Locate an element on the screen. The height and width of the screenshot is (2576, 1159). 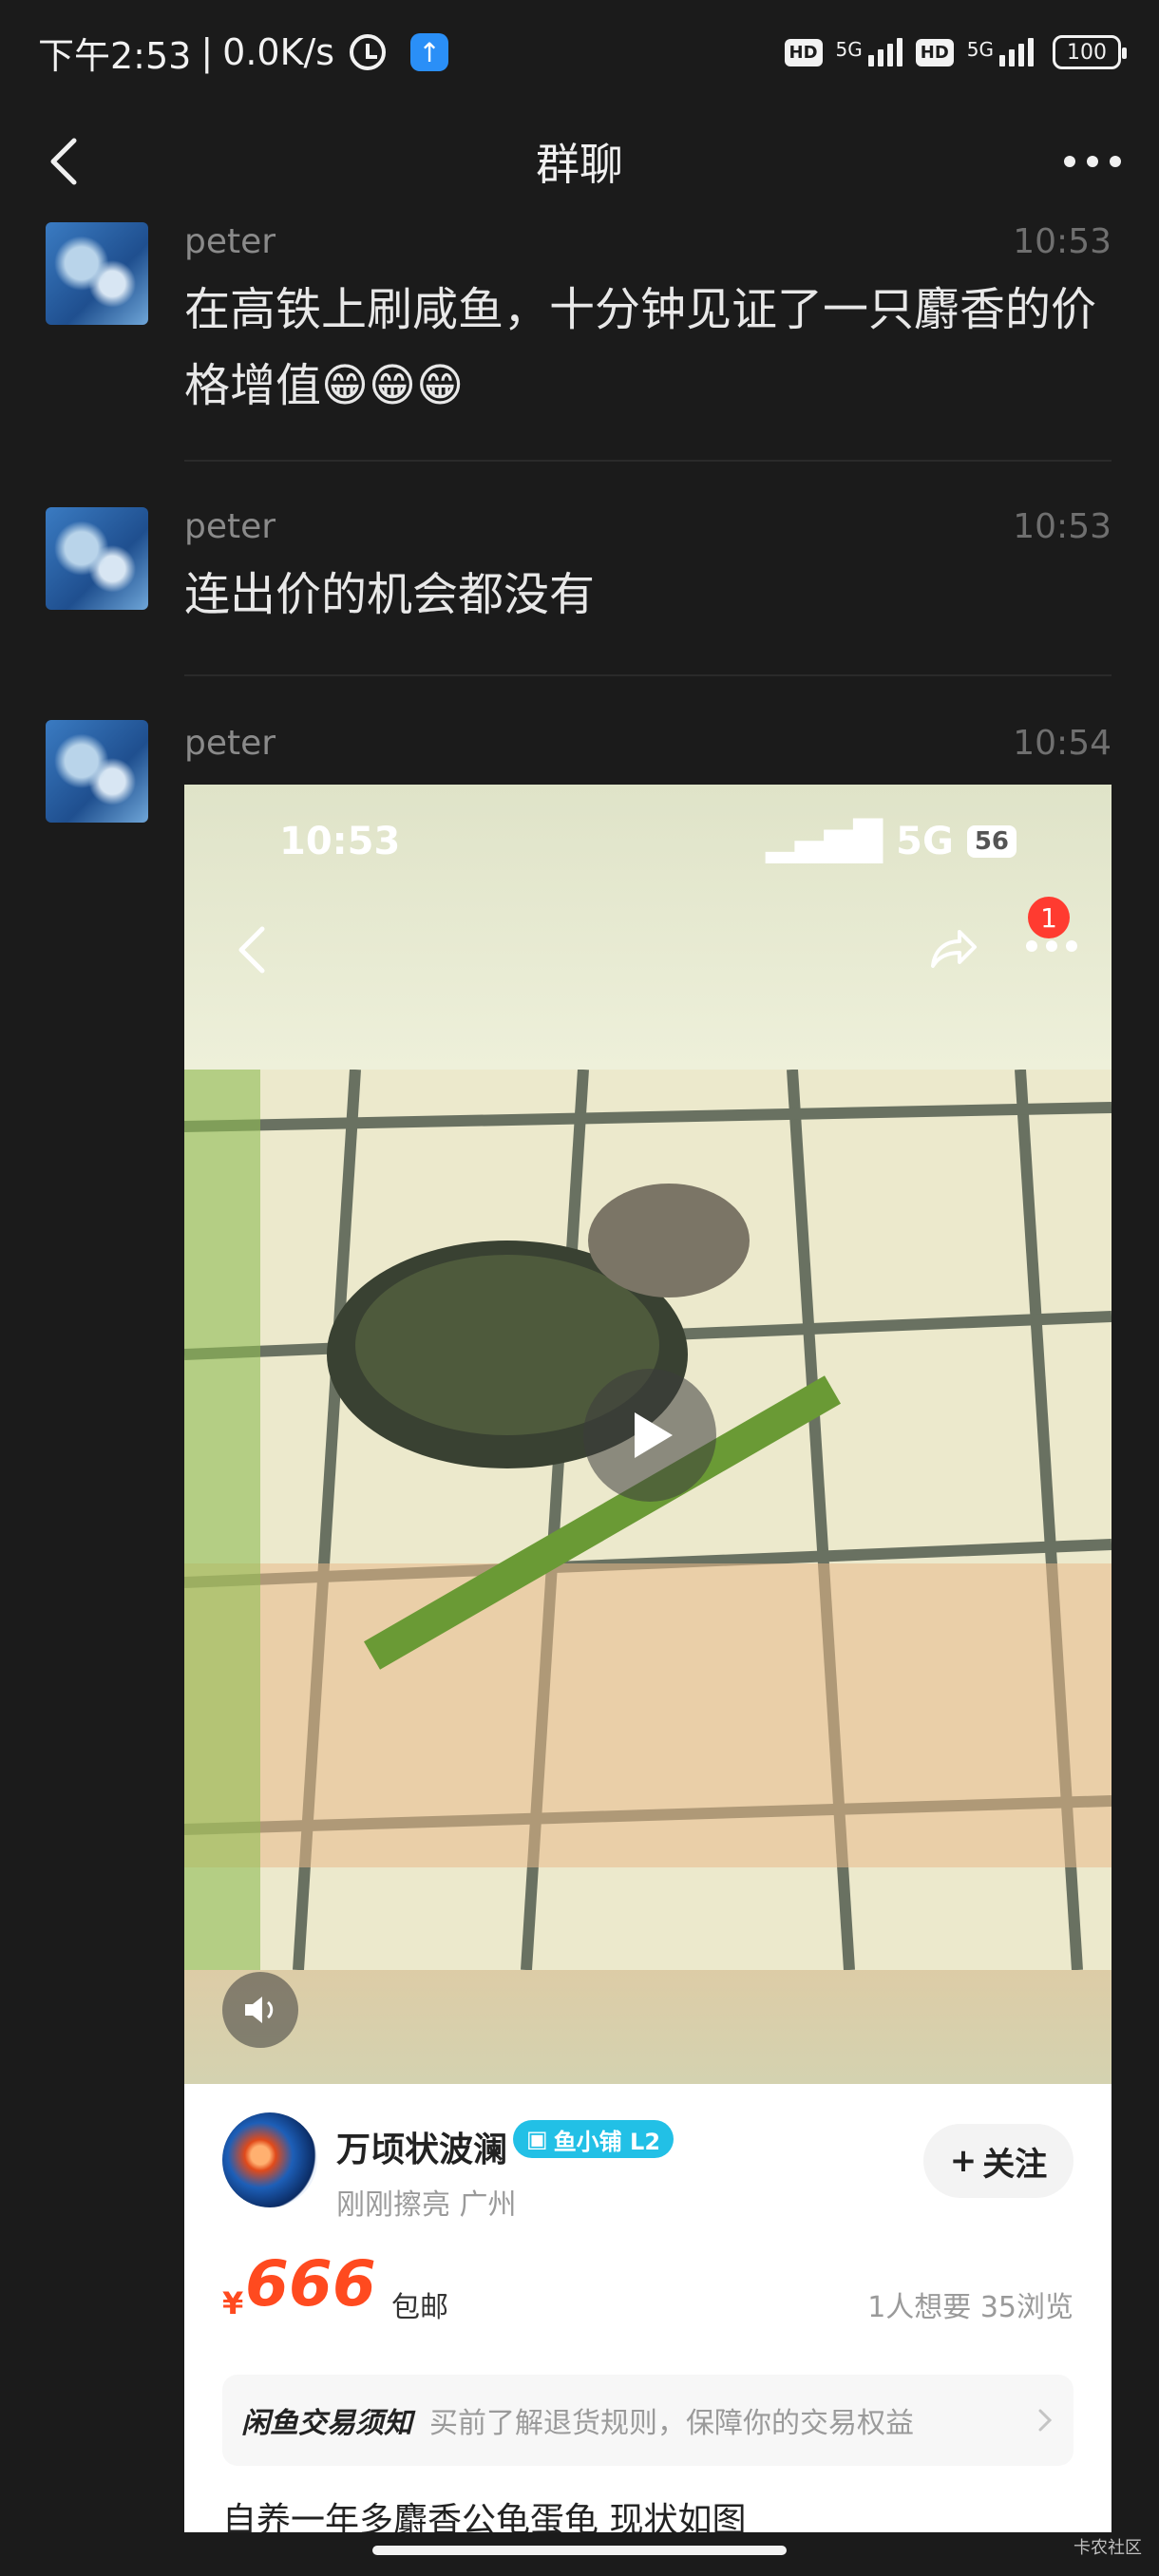
notice-title: 闲鱼交易须知 is located at coordinates (326, 2423).